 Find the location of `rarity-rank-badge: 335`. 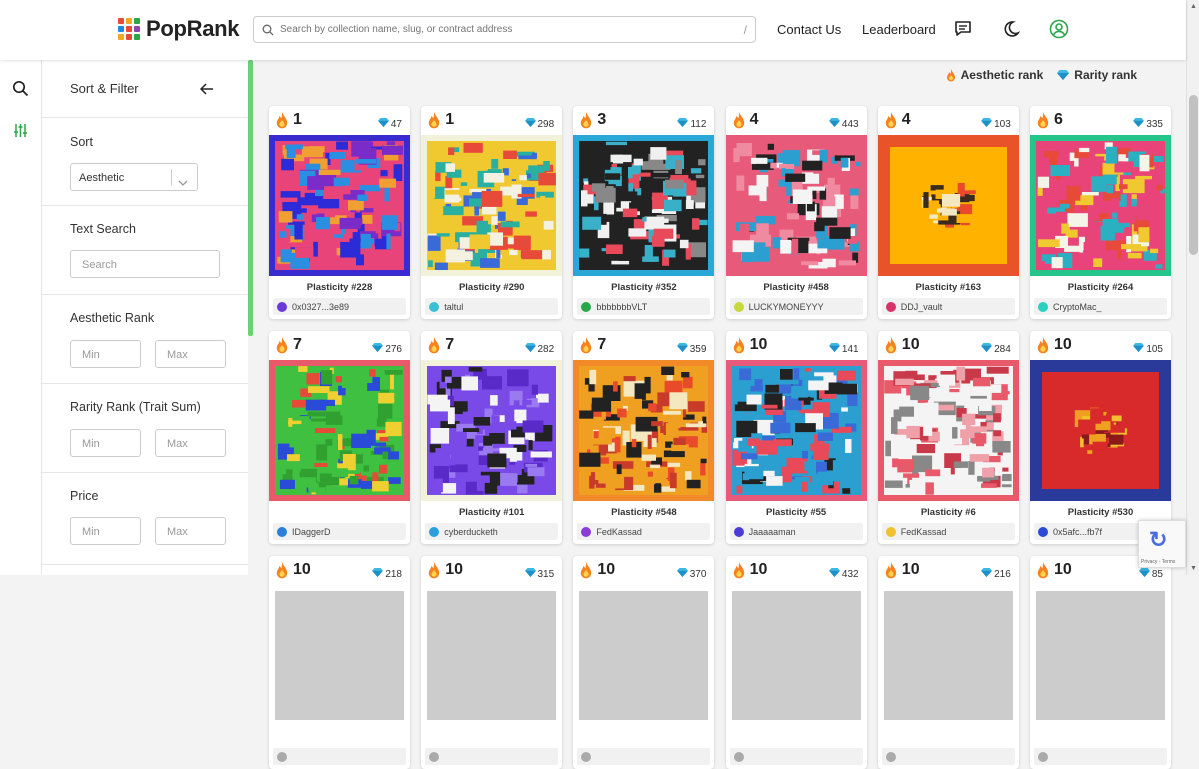

rarity-rank-badge: 335 is located at coordinates (1148, 124).